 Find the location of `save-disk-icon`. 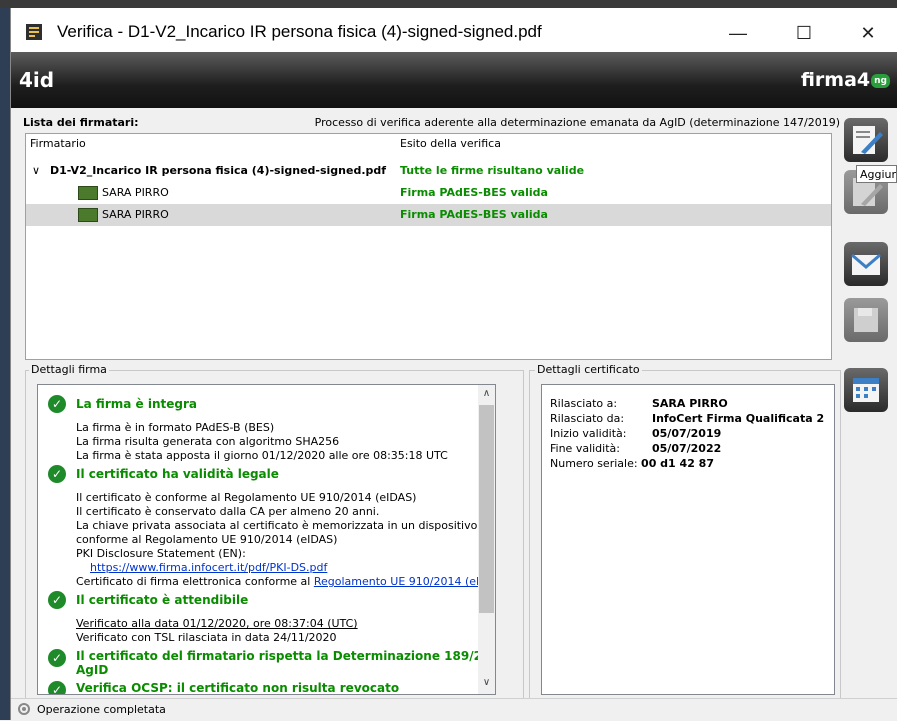

save-disk-icon is located at coordinates (866, 320).